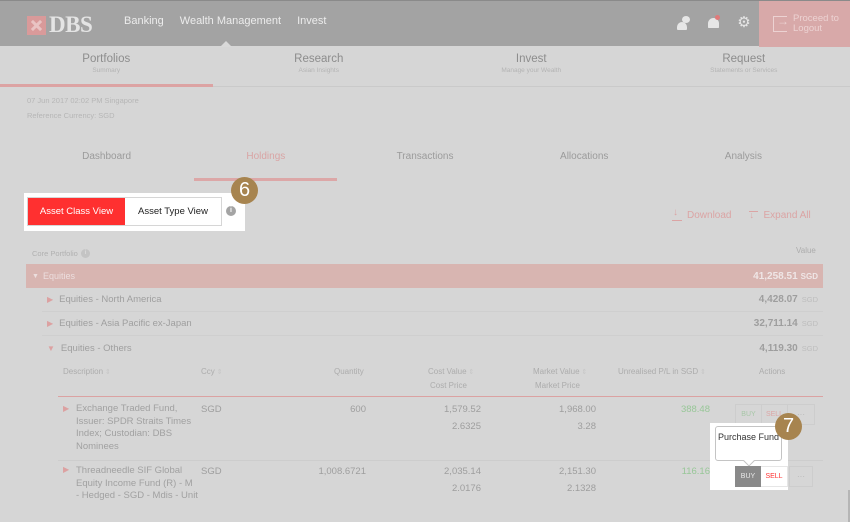 The height and width of the screenshot is (522, 850). I want to click on logout-button: Proceed to Logout, so click(804, 24).